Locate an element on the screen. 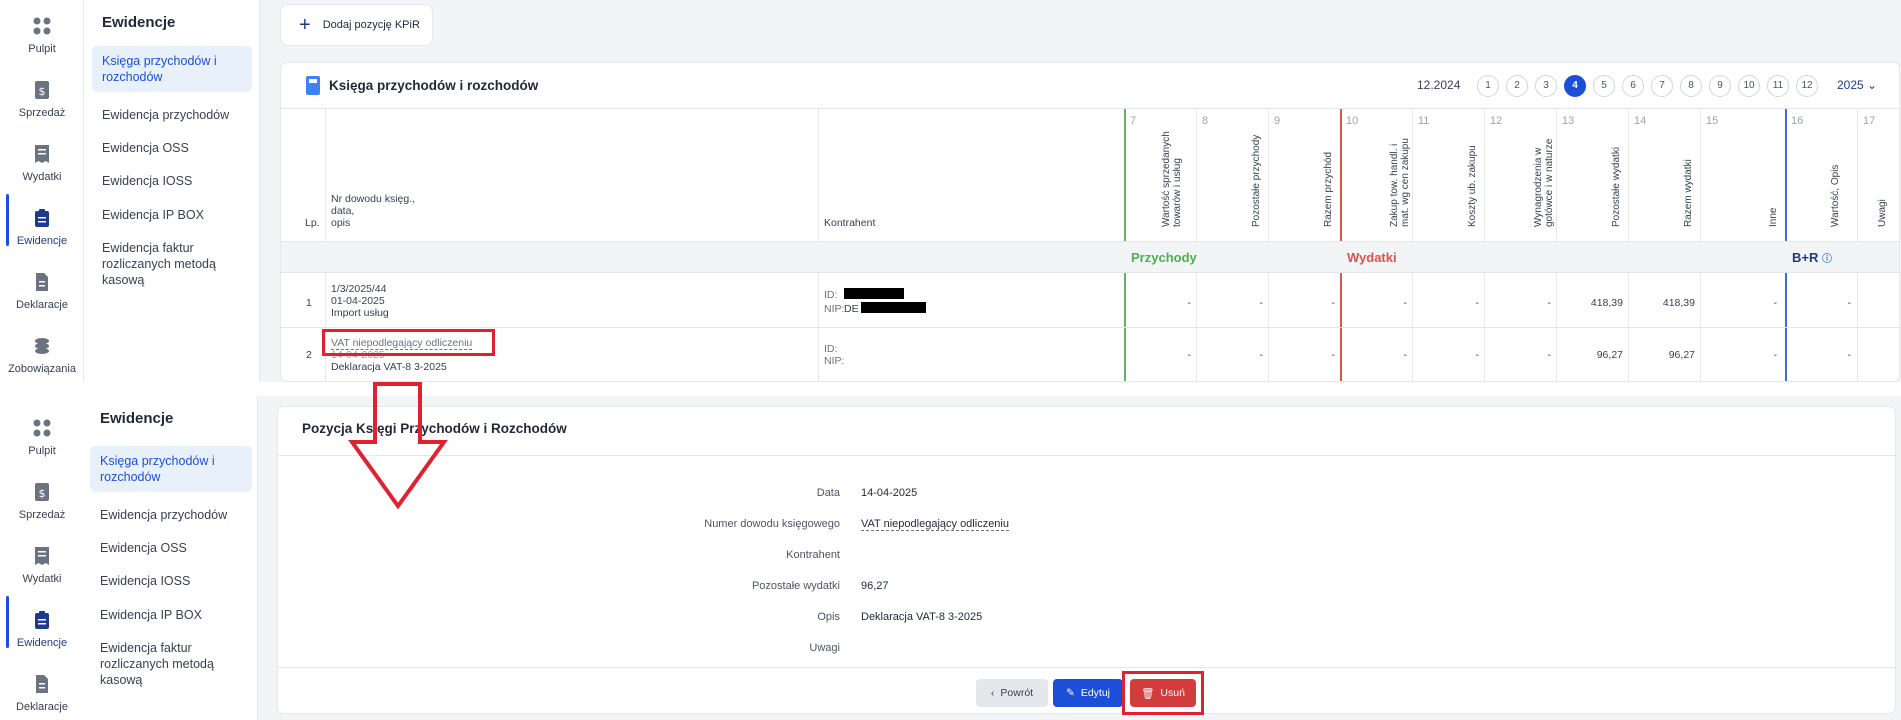 Image resolution: width=1901 pixels, height=720 pixels. page-3-button: 3 is located at coordinates (1546, 86).